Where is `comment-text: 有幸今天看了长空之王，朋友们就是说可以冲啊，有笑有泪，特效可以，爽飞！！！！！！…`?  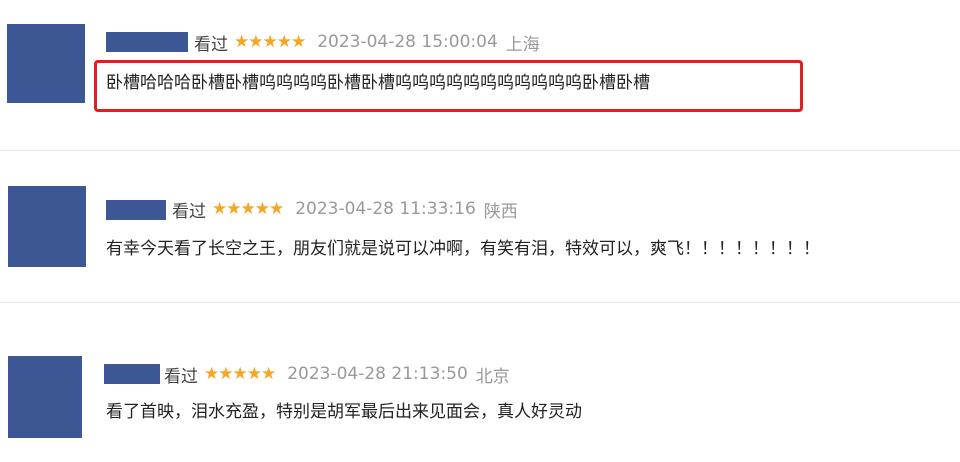 comment-text: 有幸今天看了长空之王，朋友们就是说可以冲啊，有笑有泪，特效可以，爽飞！！！！！！… is located at coordinates (463, 249).